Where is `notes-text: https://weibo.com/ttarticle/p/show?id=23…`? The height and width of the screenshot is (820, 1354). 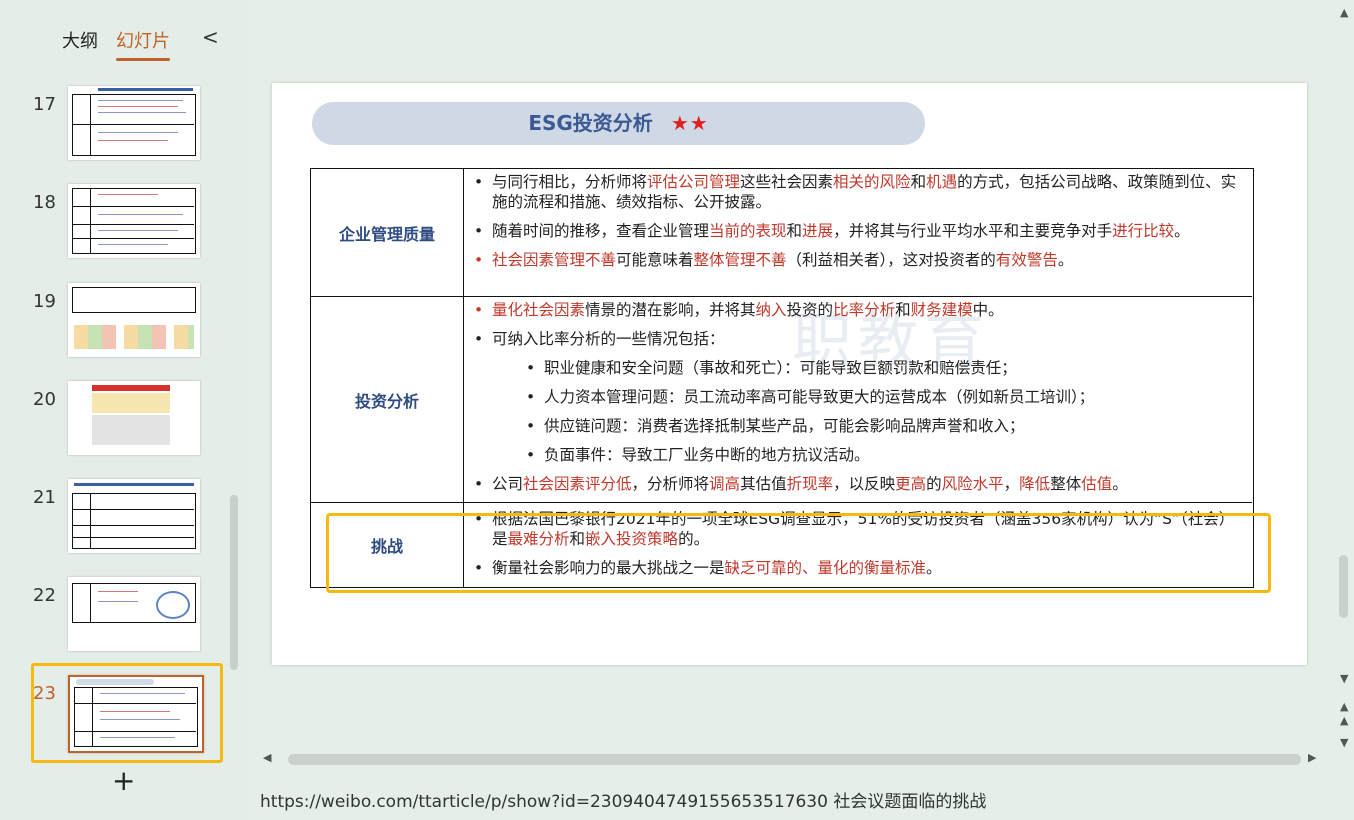
notes-text: https://weibo.com/ttarticle/p/show?id=23… is located at coordinates (623, 799).